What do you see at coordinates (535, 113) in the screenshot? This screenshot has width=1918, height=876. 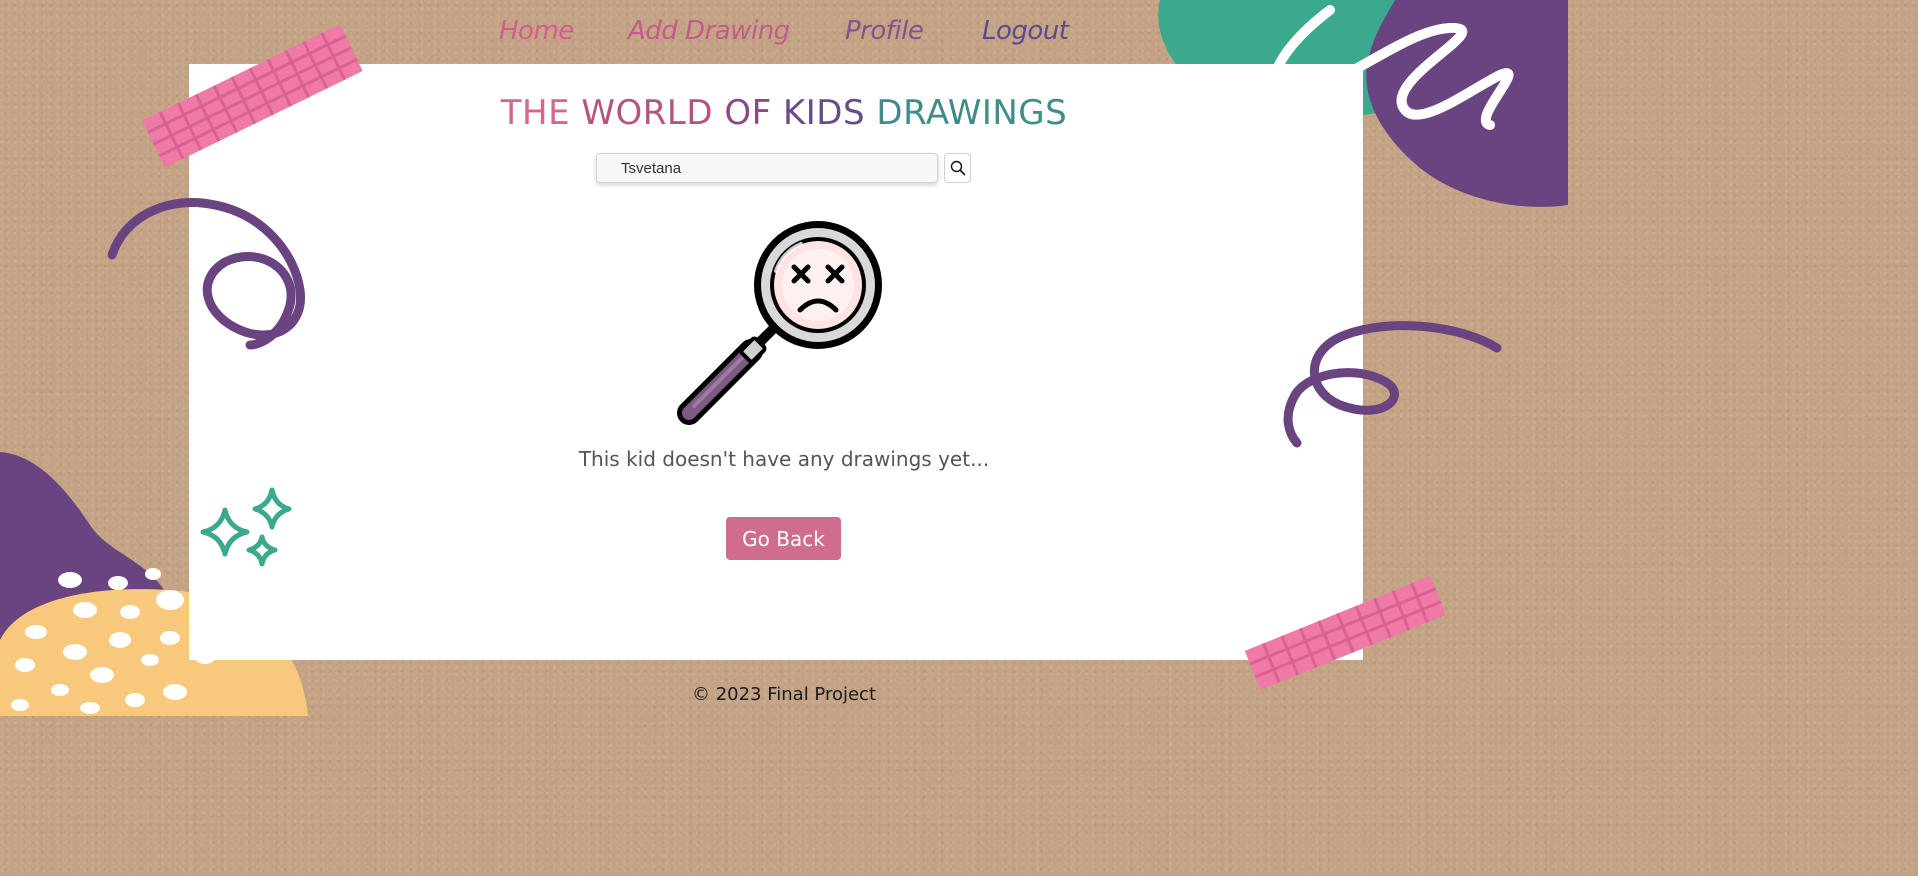 I see `title-word: THE` at bounding box center [535, 113].